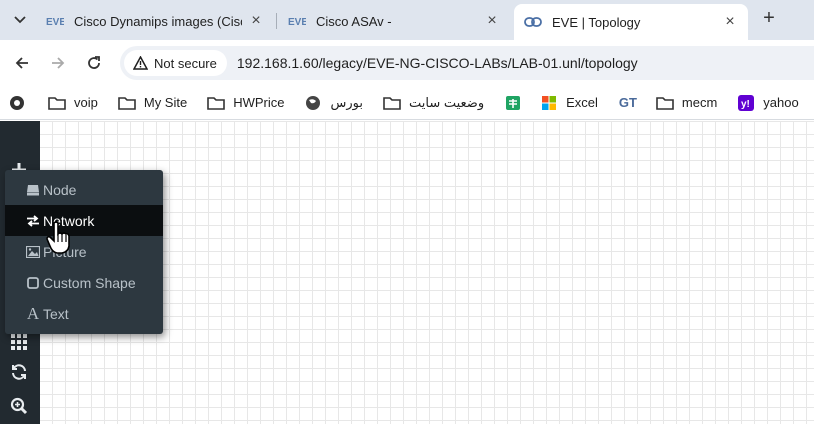 The height and width of the screenshot is (424, 814). I want to click on bookmark-hwprice: HWPrice, so click(245, 103).